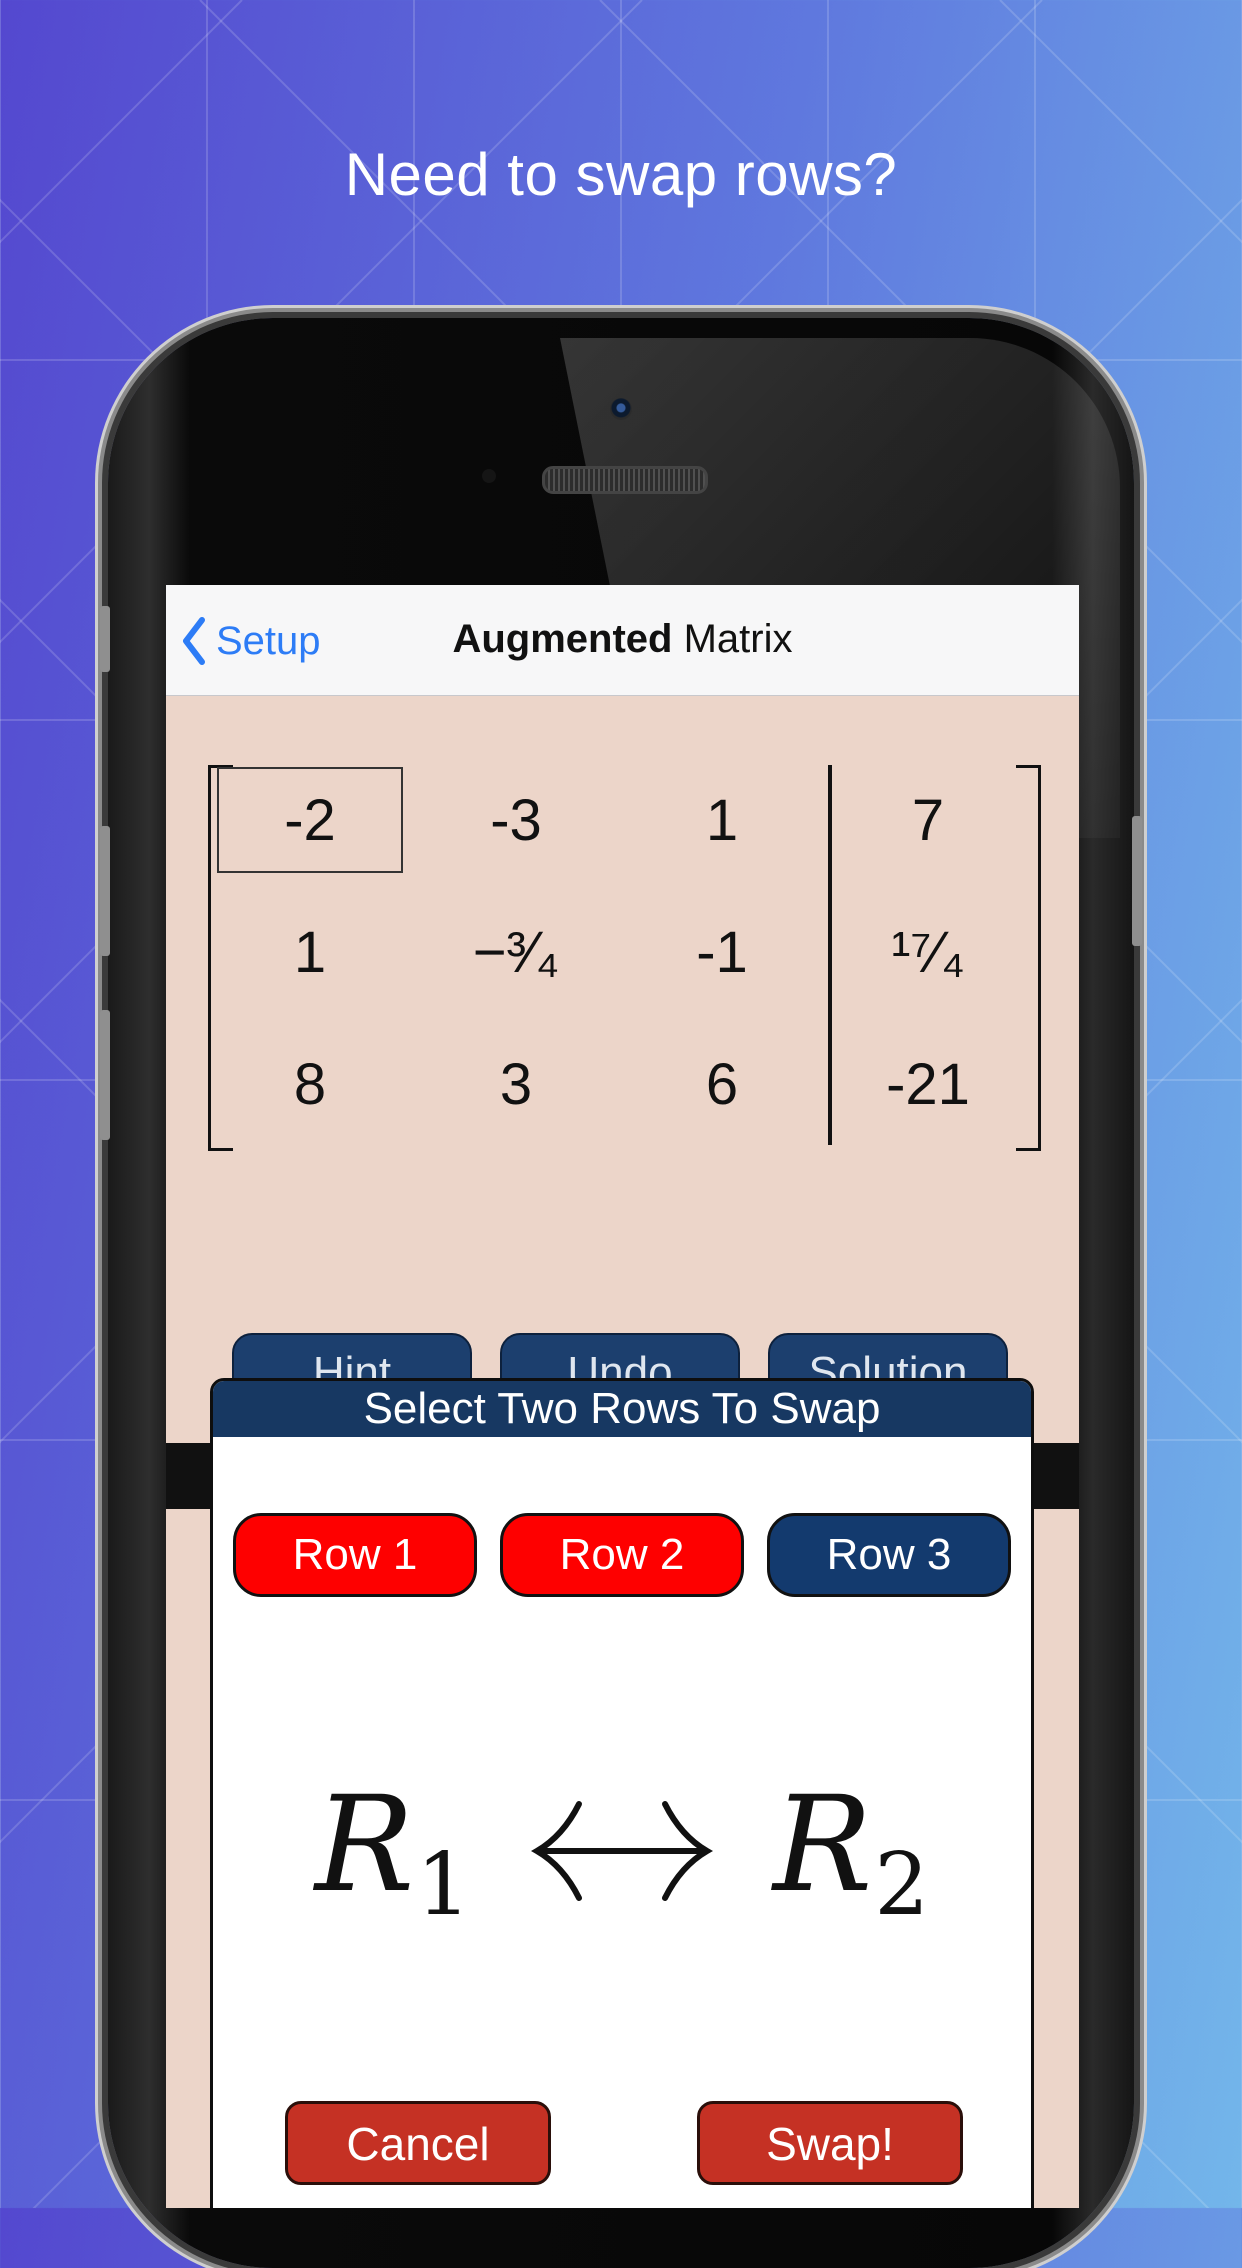 The height and width of the screenshot is (2268, 1242). I want to click on page-title: Augmented Matrix, so click(622, 639).